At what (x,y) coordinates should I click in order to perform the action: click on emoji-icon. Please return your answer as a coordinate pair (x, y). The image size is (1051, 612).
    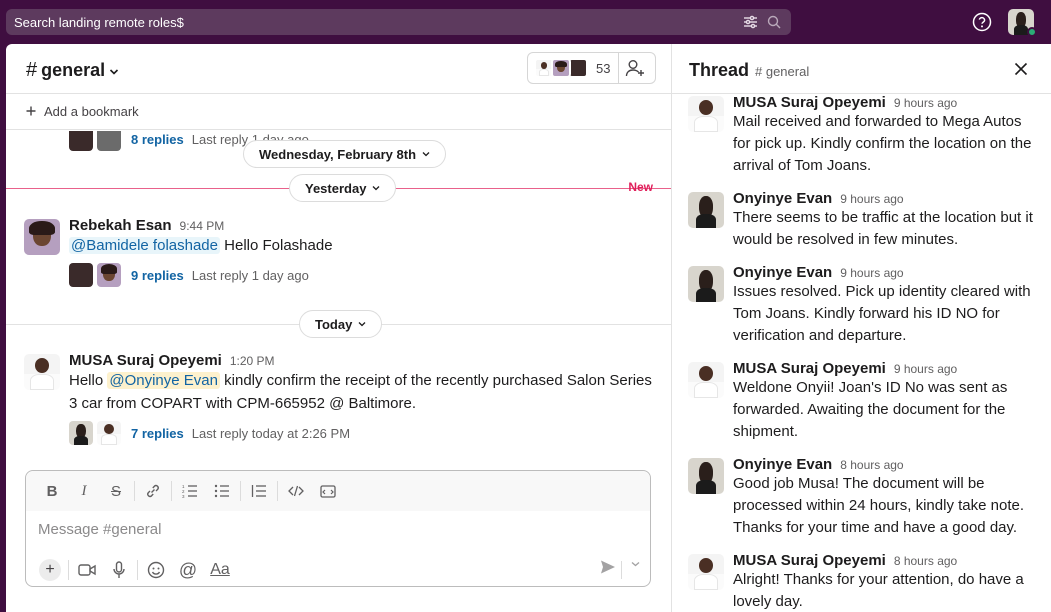
    Looking at the image, I should click on (156, 570).